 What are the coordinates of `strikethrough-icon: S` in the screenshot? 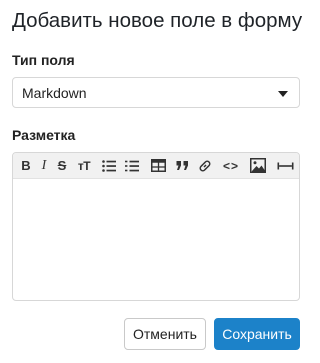 It's located at (62, 165).